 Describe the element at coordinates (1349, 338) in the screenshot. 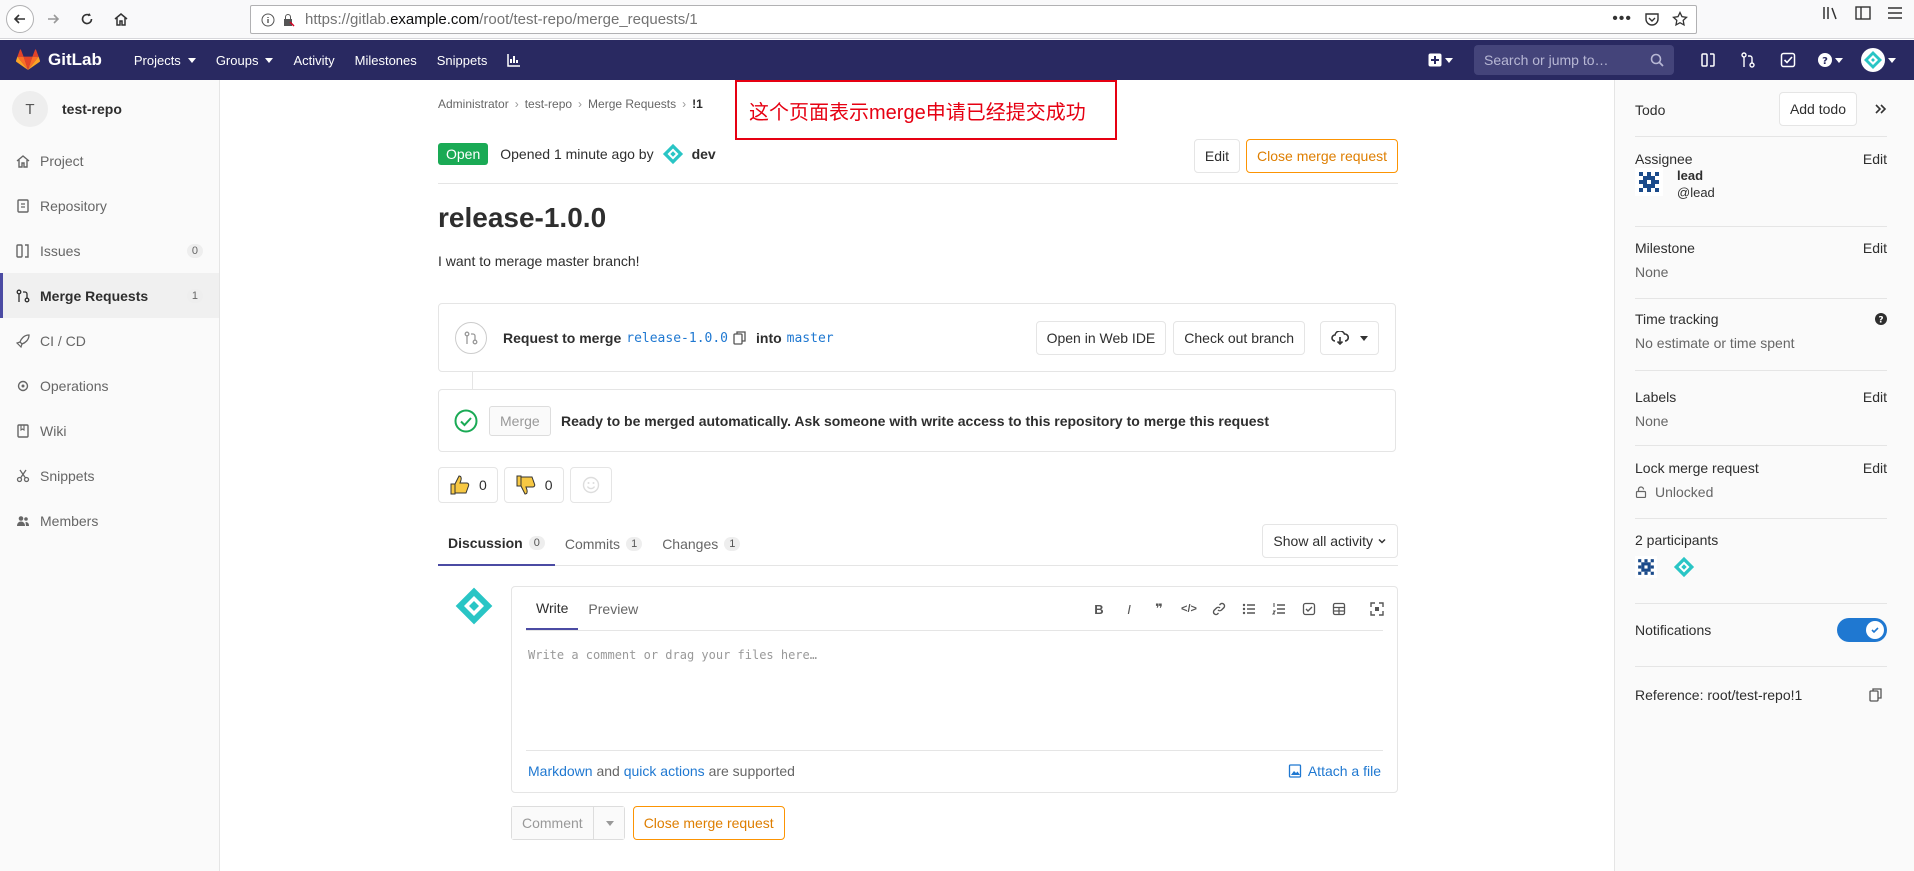

I see `download-dropdown` at that location.